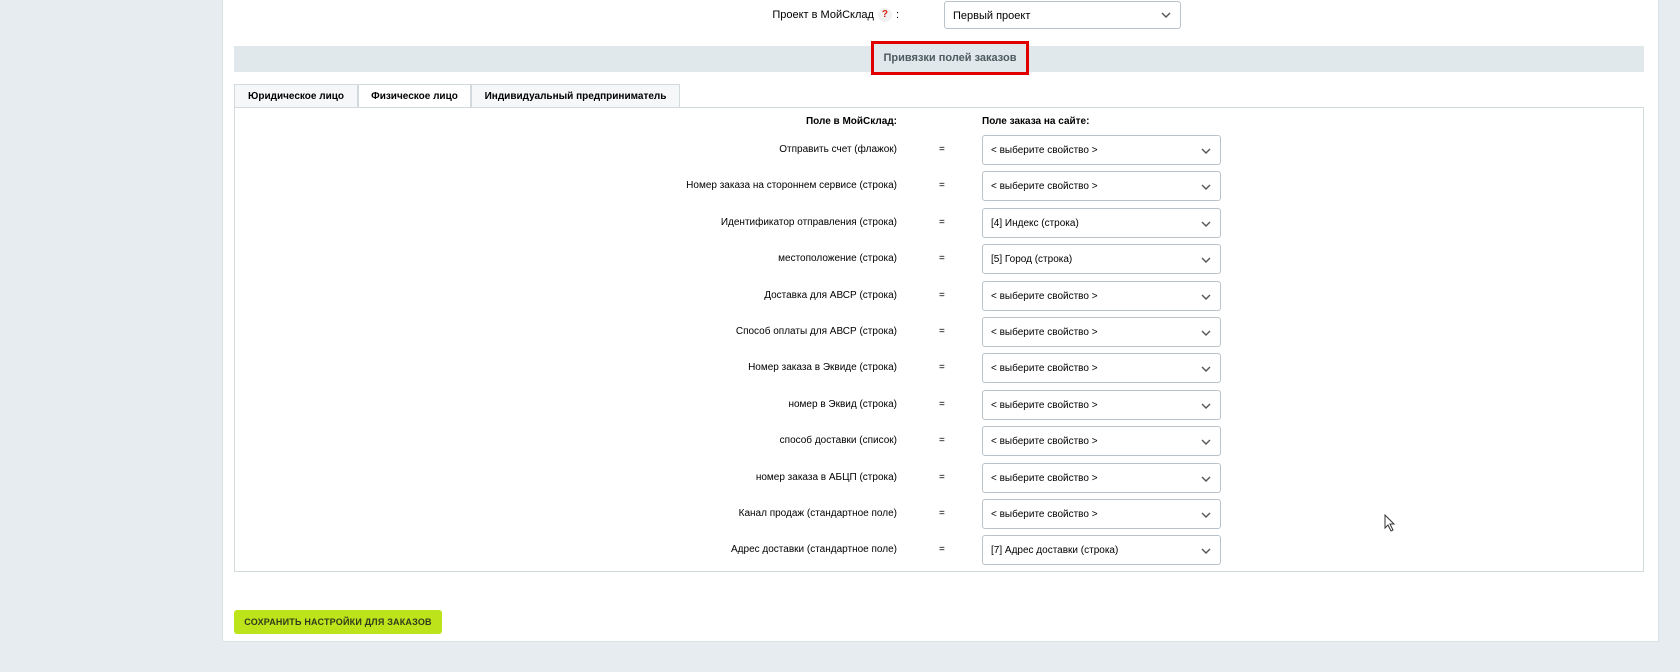 This screenshot has height=672, width=1680. What do you see at coordinates (897, 14) in the screenshot?
I see `project-colon: :` at bounding box center [897, 14].